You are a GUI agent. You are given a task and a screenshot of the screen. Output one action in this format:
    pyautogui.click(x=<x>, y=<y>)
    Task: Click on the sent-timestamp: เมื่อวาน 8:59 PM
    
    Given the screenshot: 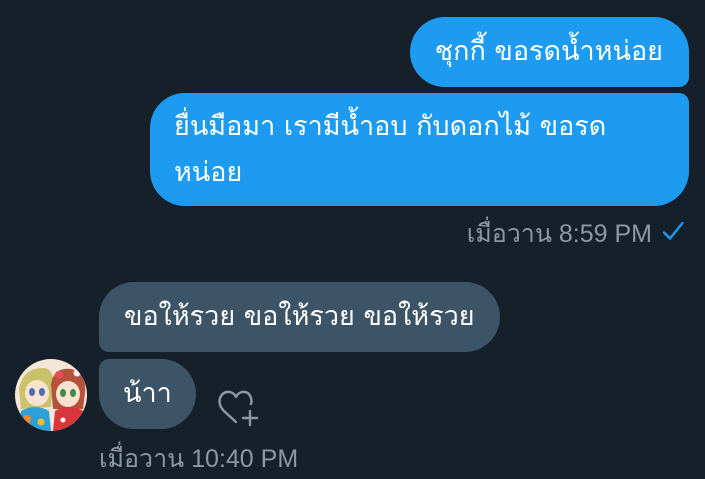 What is the action you would take?
    pyautogui.click(x=559, y=234)
    